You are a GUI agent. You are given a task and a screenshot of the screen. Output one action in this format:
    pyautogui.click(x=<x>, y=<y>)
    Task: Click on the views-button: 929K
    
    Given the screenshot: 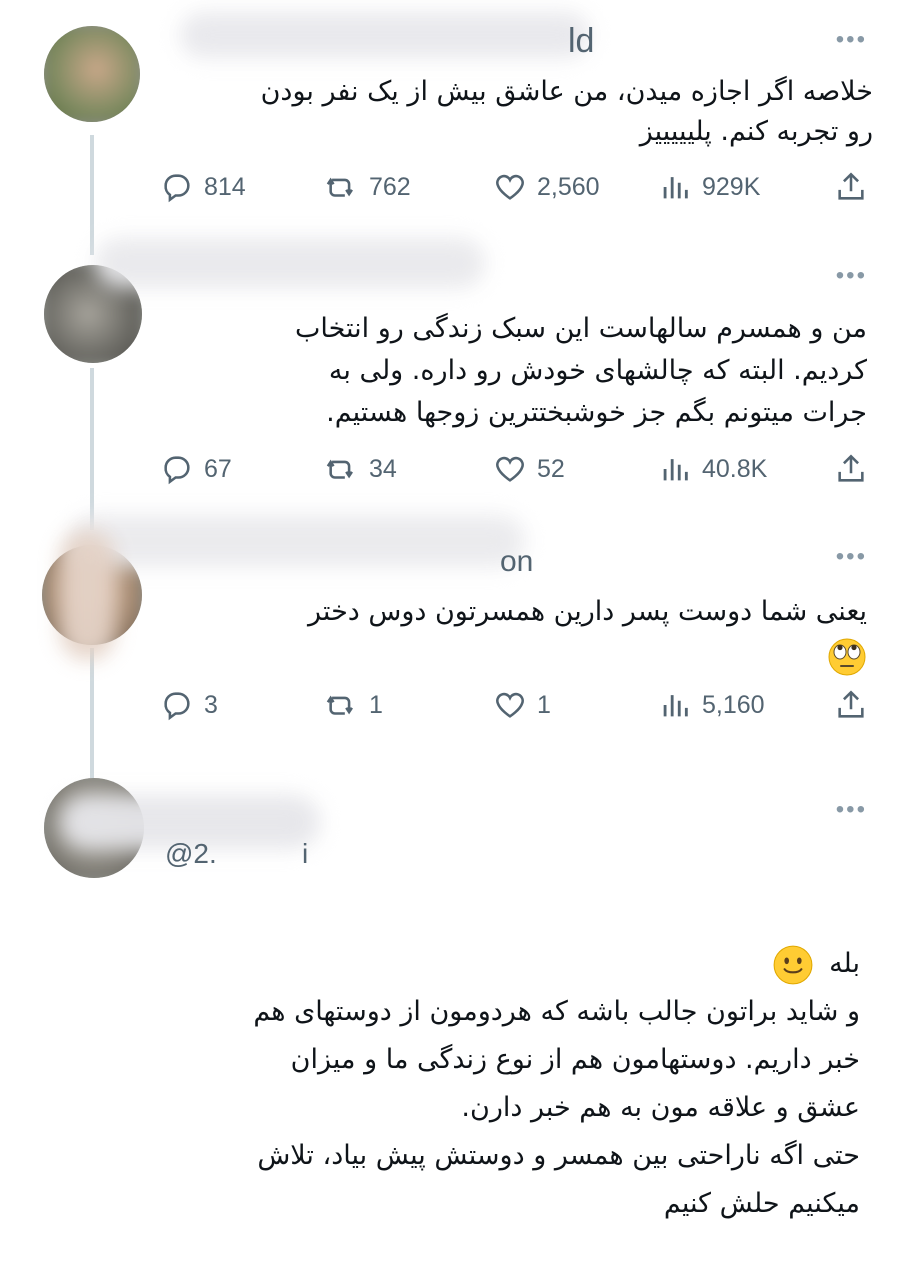 What is the action you would take?
    pyautogui.click(x=709, y=187)
    